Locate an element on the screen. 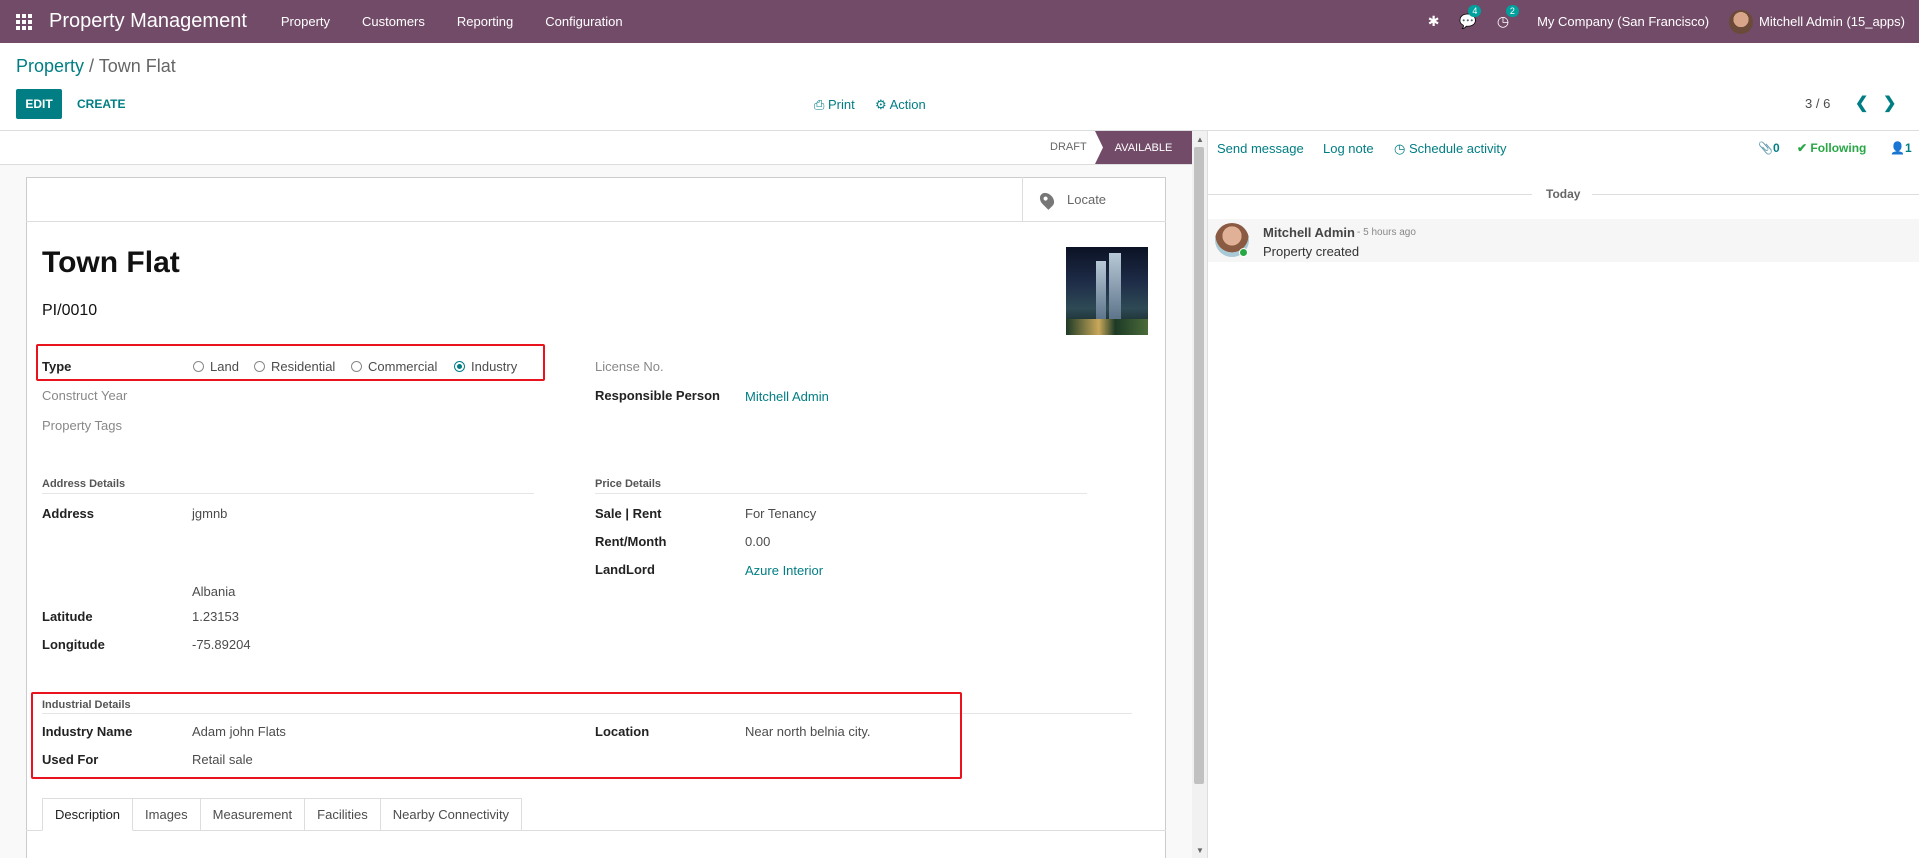 Image resolution: width=1919 pixels, height=858 pixels. stage-available: AVAILABLE is located at coordinates (1143, 147).